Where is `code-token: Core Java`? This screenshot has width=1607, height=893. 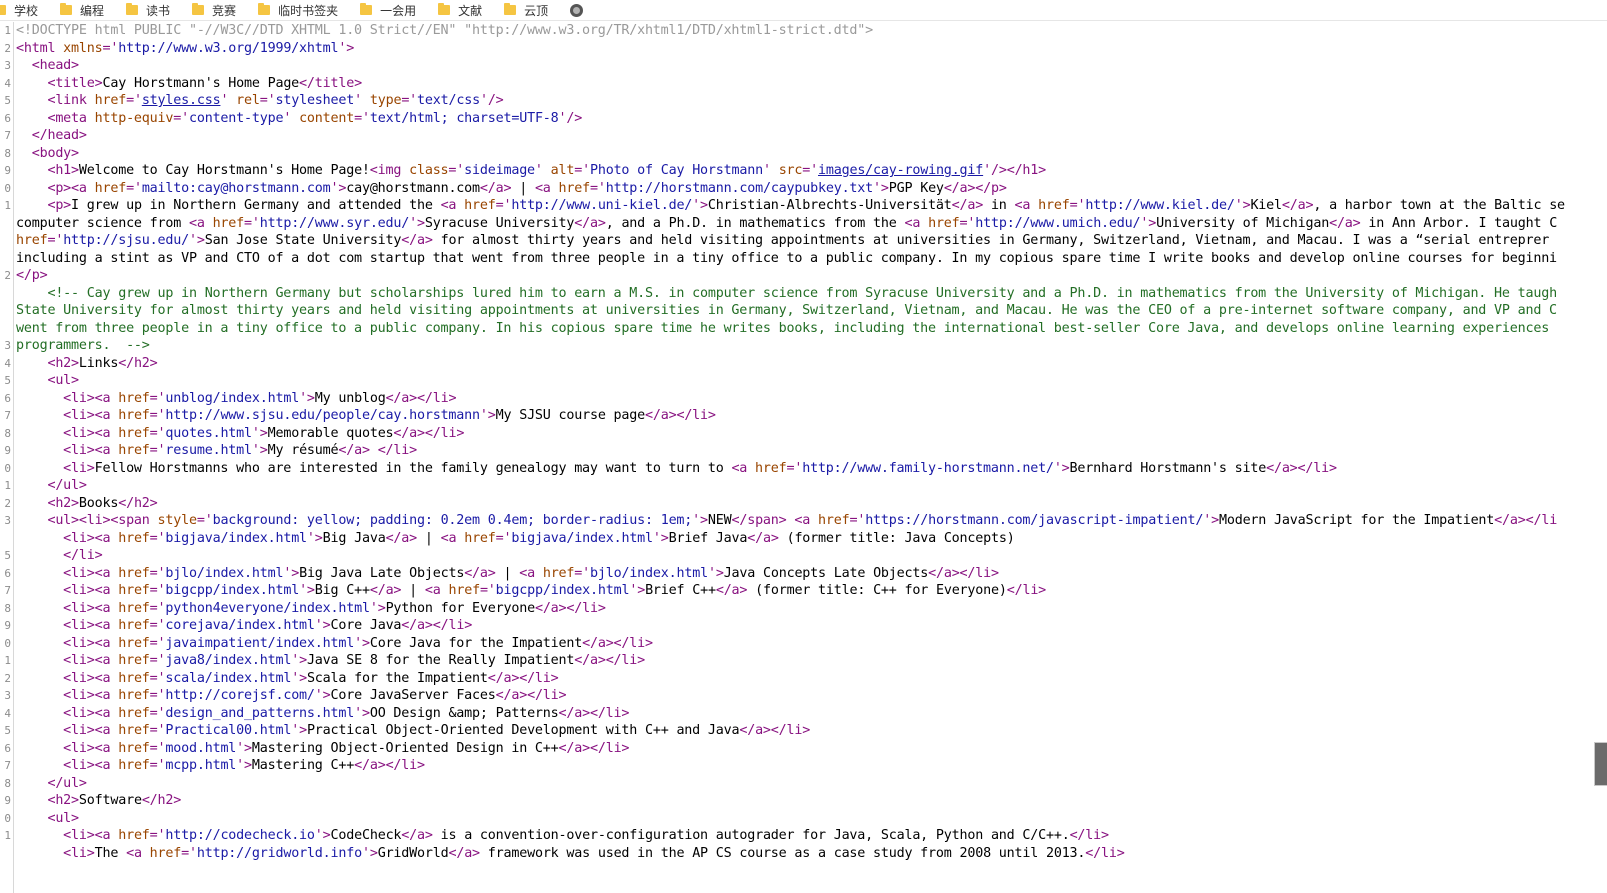
code-token: Core Java is located at coordinates (366, 625).